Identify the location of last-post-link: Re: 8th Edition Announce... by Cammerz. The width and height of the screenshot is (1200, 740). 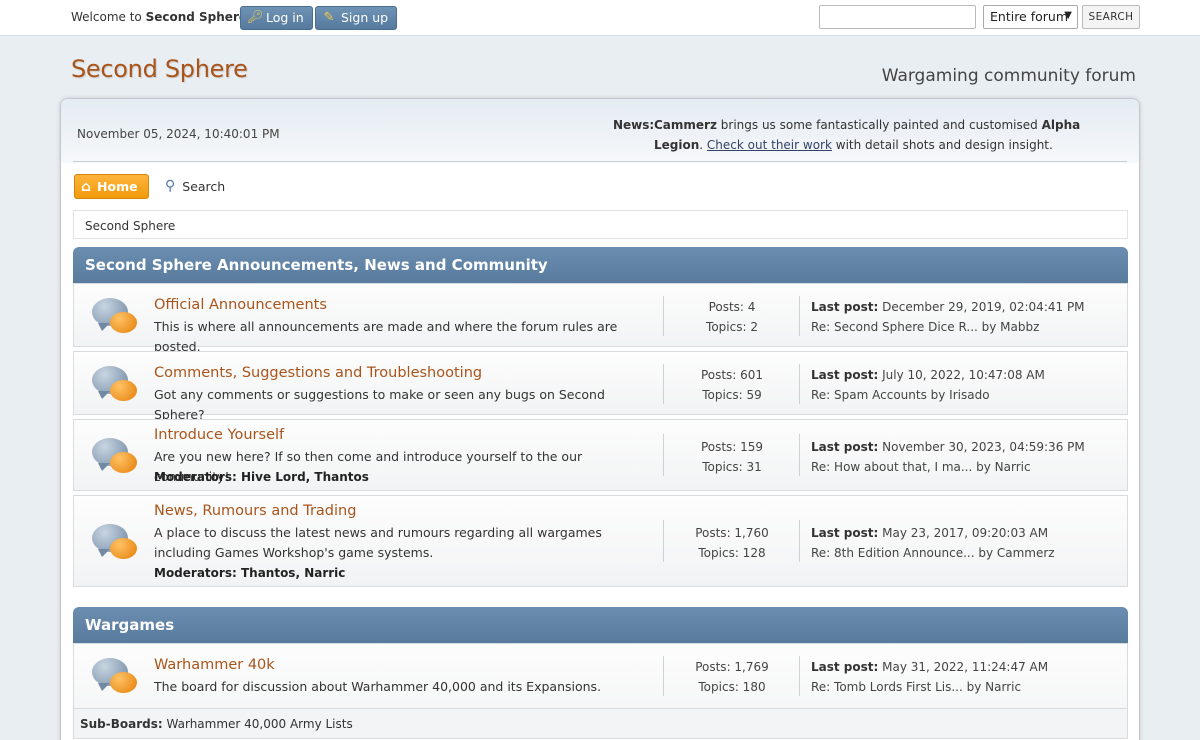
(966, 553).